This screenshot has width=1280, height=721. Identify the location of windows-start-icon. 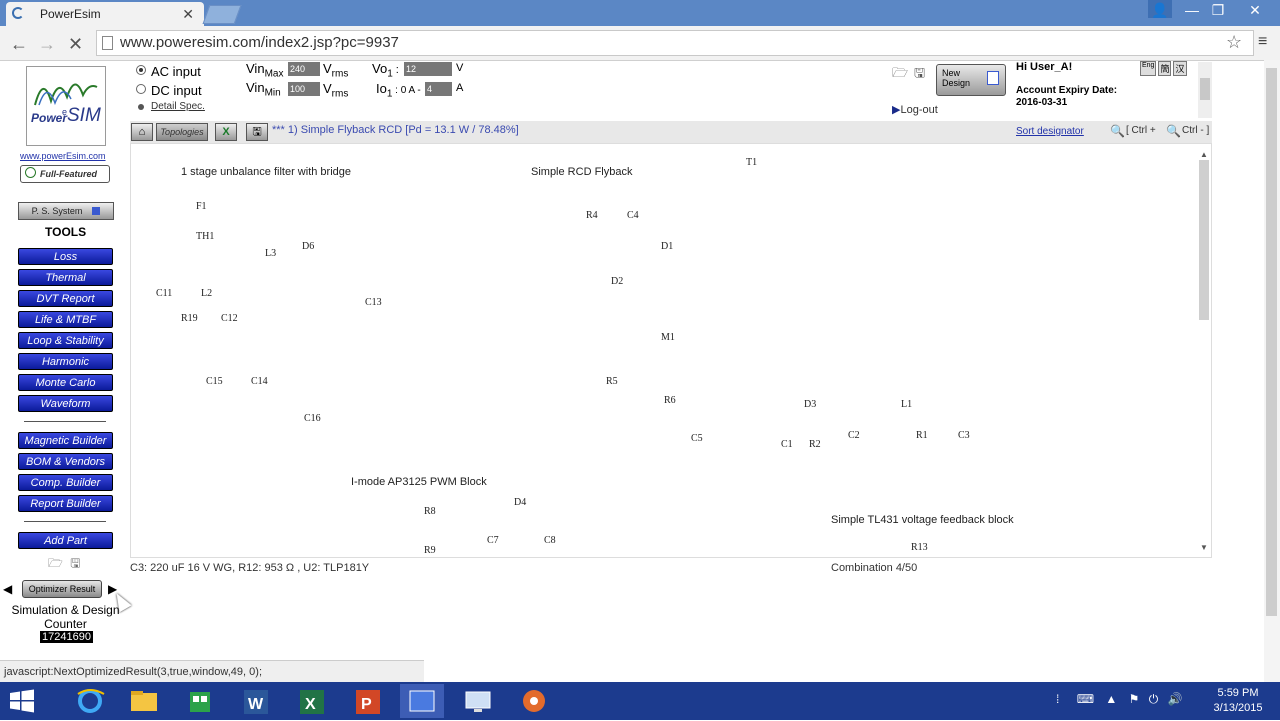
(22, 701).